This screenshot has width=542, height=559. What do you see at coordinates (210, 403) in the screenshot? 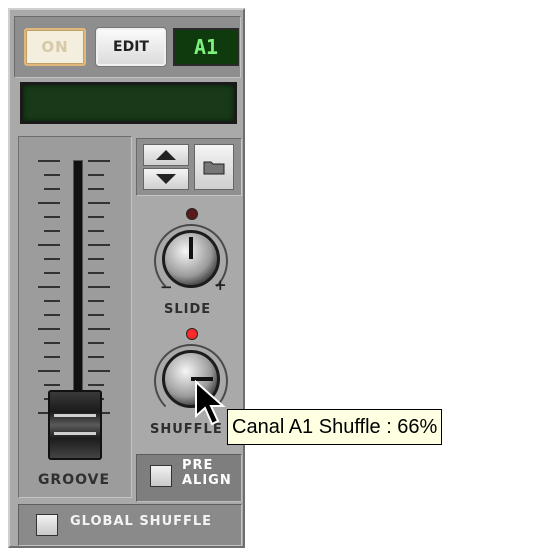
I see `mouse-cursor-icon` at bounding box center [210, 403].